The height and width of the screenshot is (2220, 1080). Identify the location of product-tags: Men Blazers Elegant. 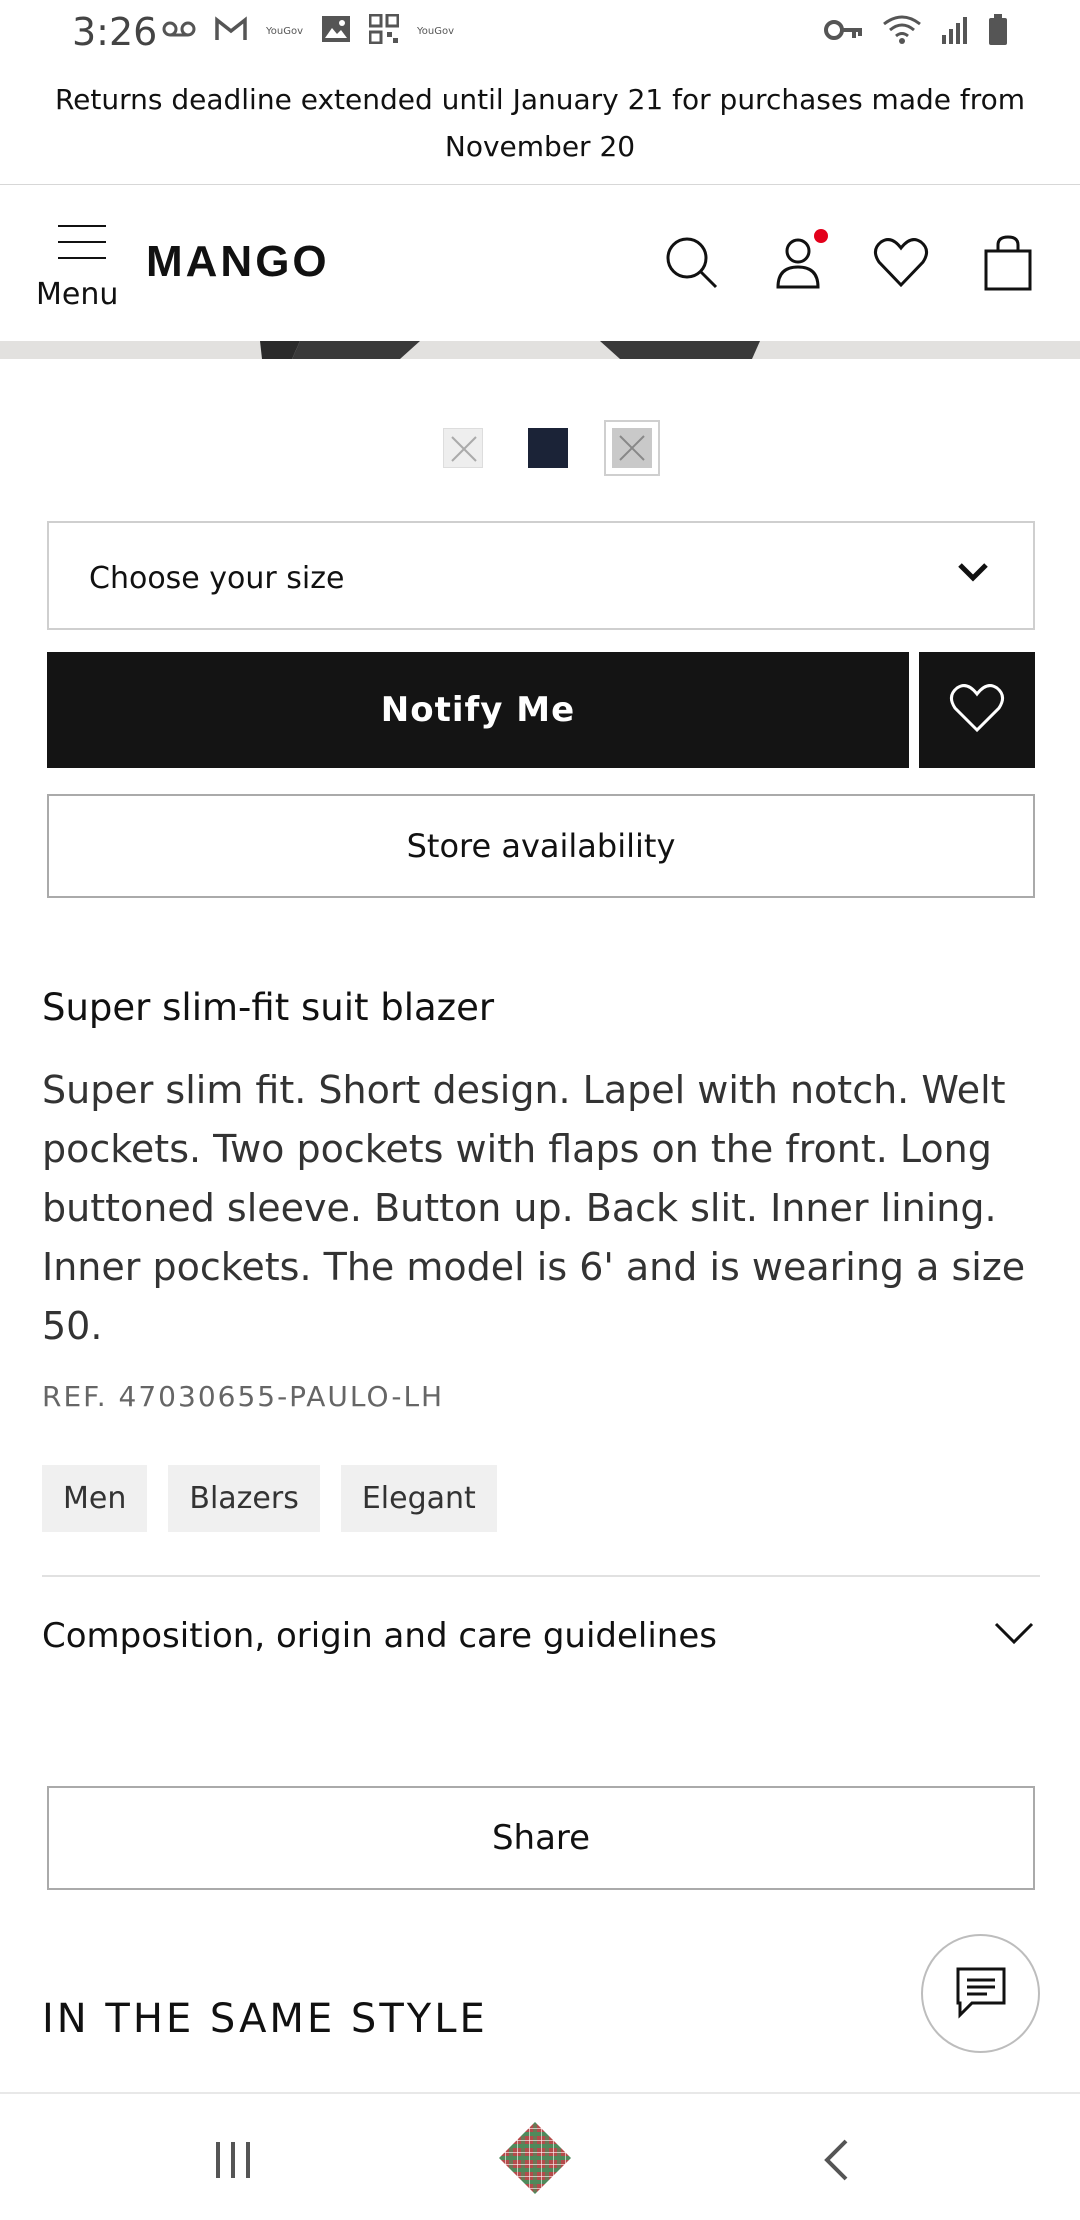
(269, 1498).